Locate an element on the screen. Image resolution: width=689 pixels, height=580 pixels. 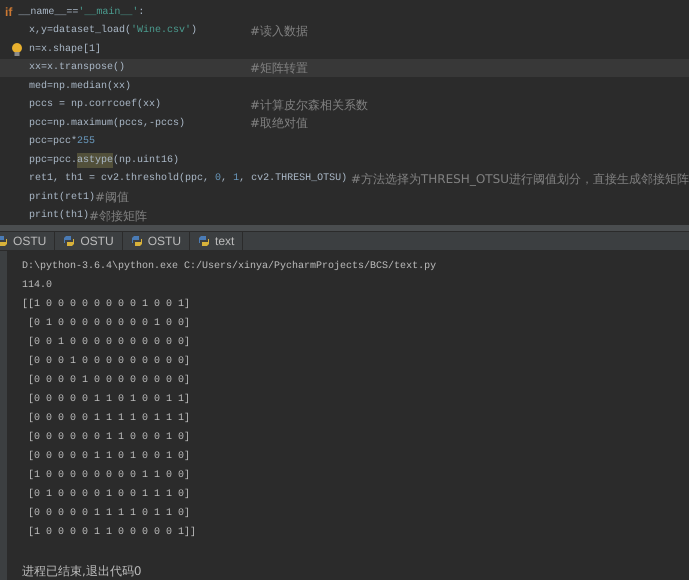
code-token: , cv2.THRESH_OTSU) is located at coordinates (293, 179).